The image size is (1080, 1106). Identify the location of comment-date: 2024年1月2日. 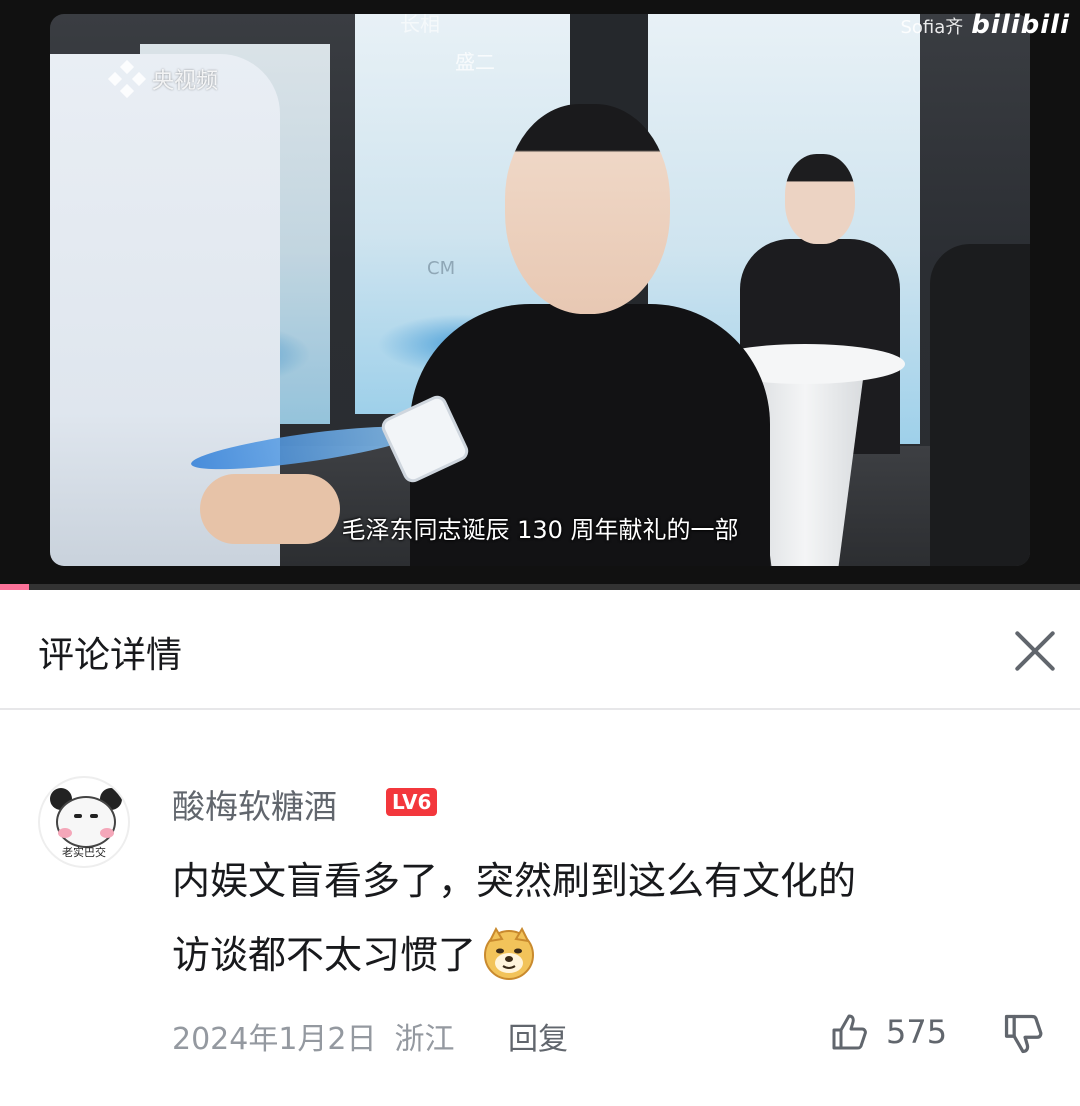
(274, 1039).